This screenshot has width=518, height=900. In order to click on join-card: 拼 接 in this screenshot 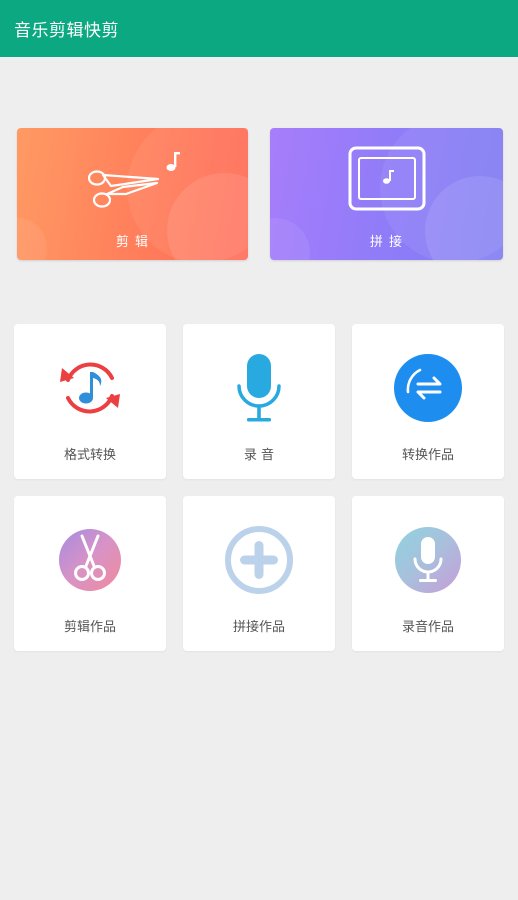, I will do `click(386, 194)`.